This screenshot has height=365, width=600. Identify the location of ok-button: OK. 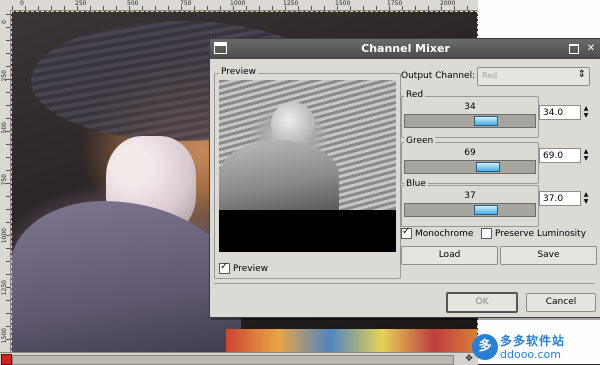
(482, 302).